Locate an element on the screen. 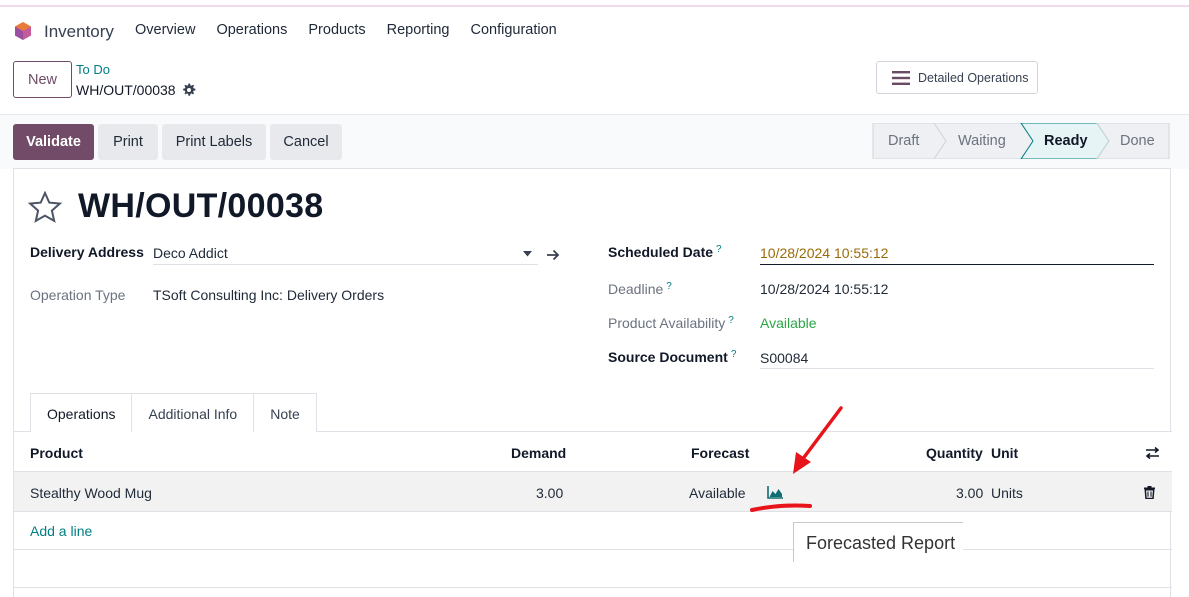 The height and width of the screenshot is (597, 1189). forecasted-report-tooltip: Forecasted Report is located at coordinates (878, 542).